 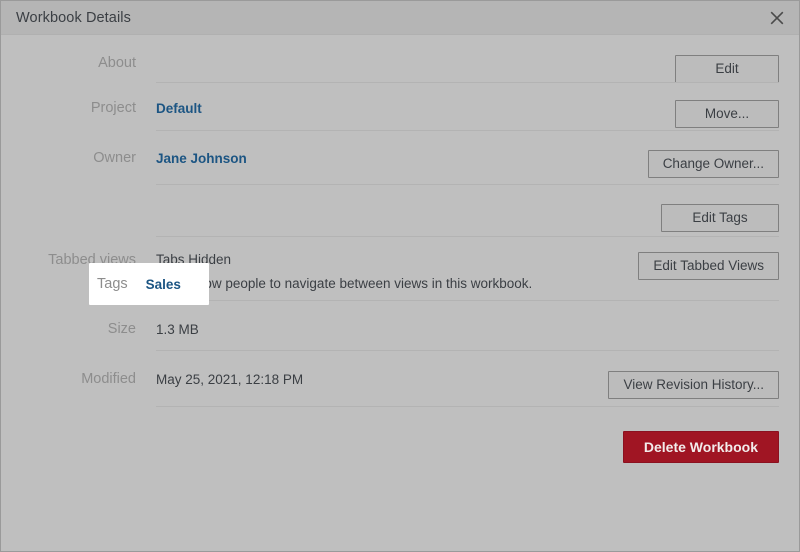 I want to click on tags-actions: Edit Tags, so click(x=720, y=218).